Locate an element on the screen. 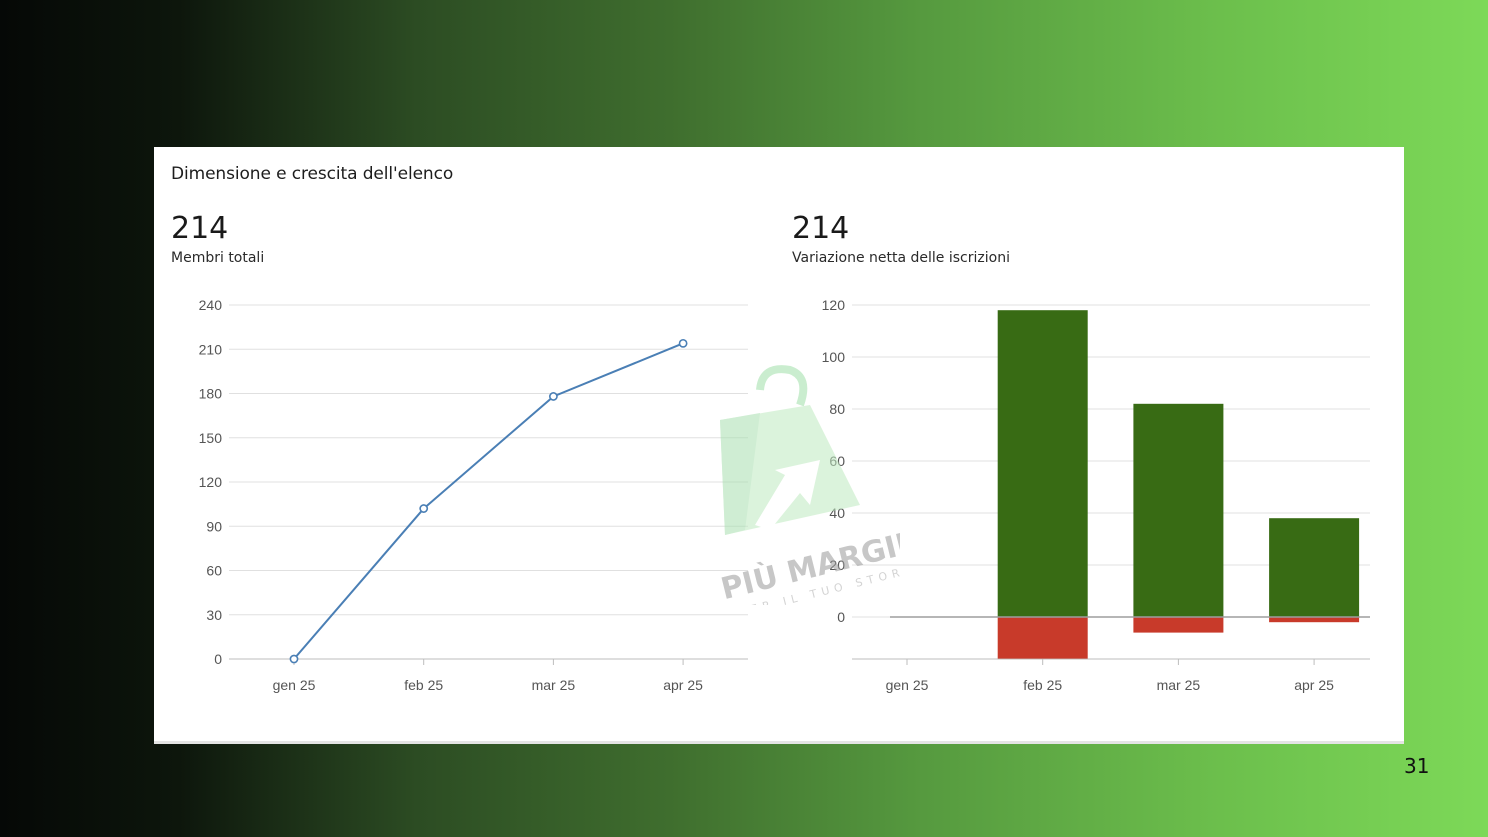 The width and height of the screenshot is (1488, 837). x-tick-label: mar 25 is located at coordinates (1179, 685).